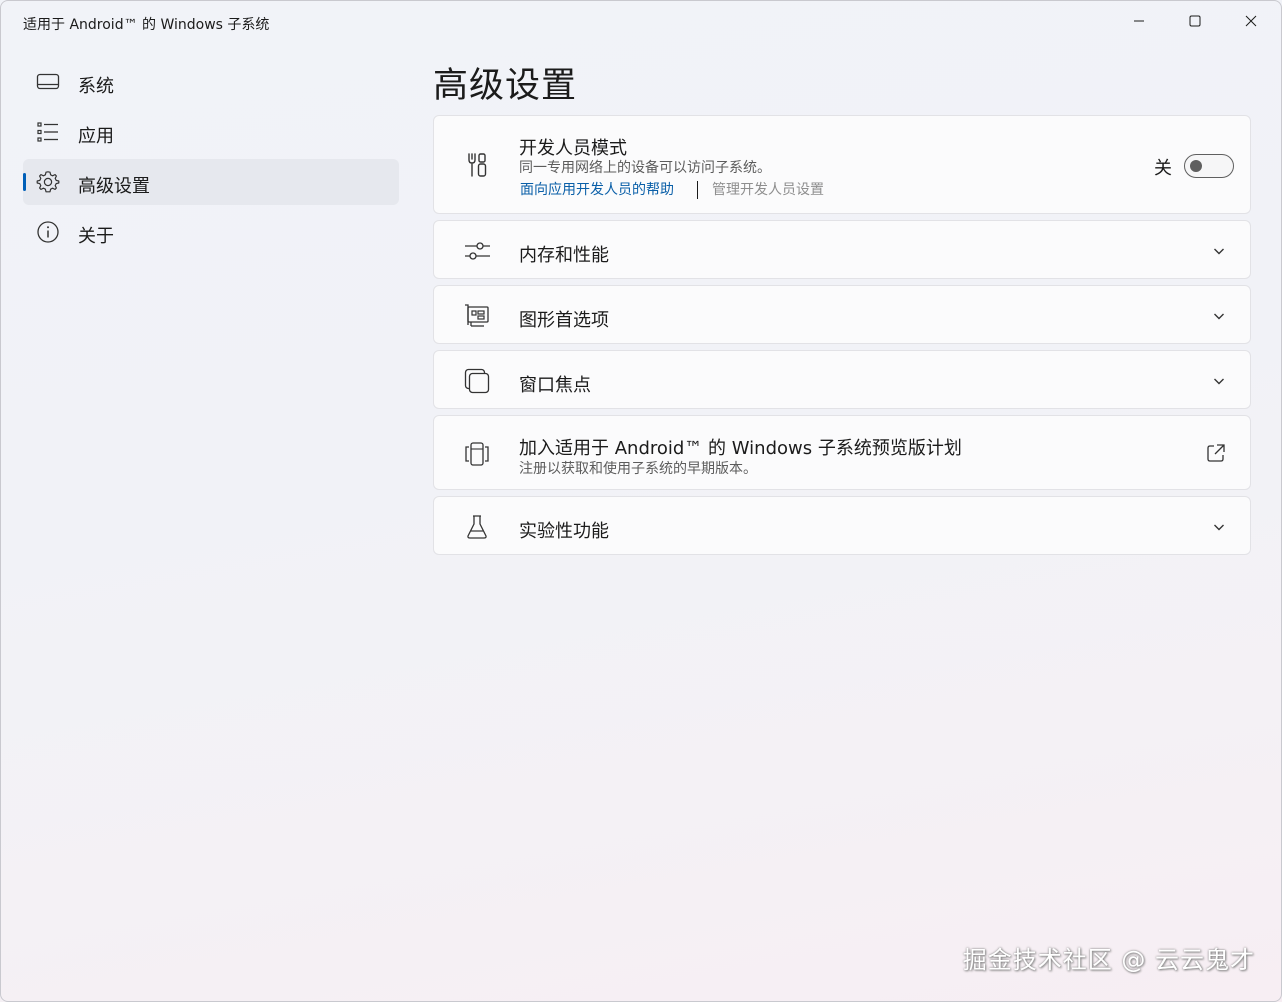  I want to click on list-icon, so click(47, 132).